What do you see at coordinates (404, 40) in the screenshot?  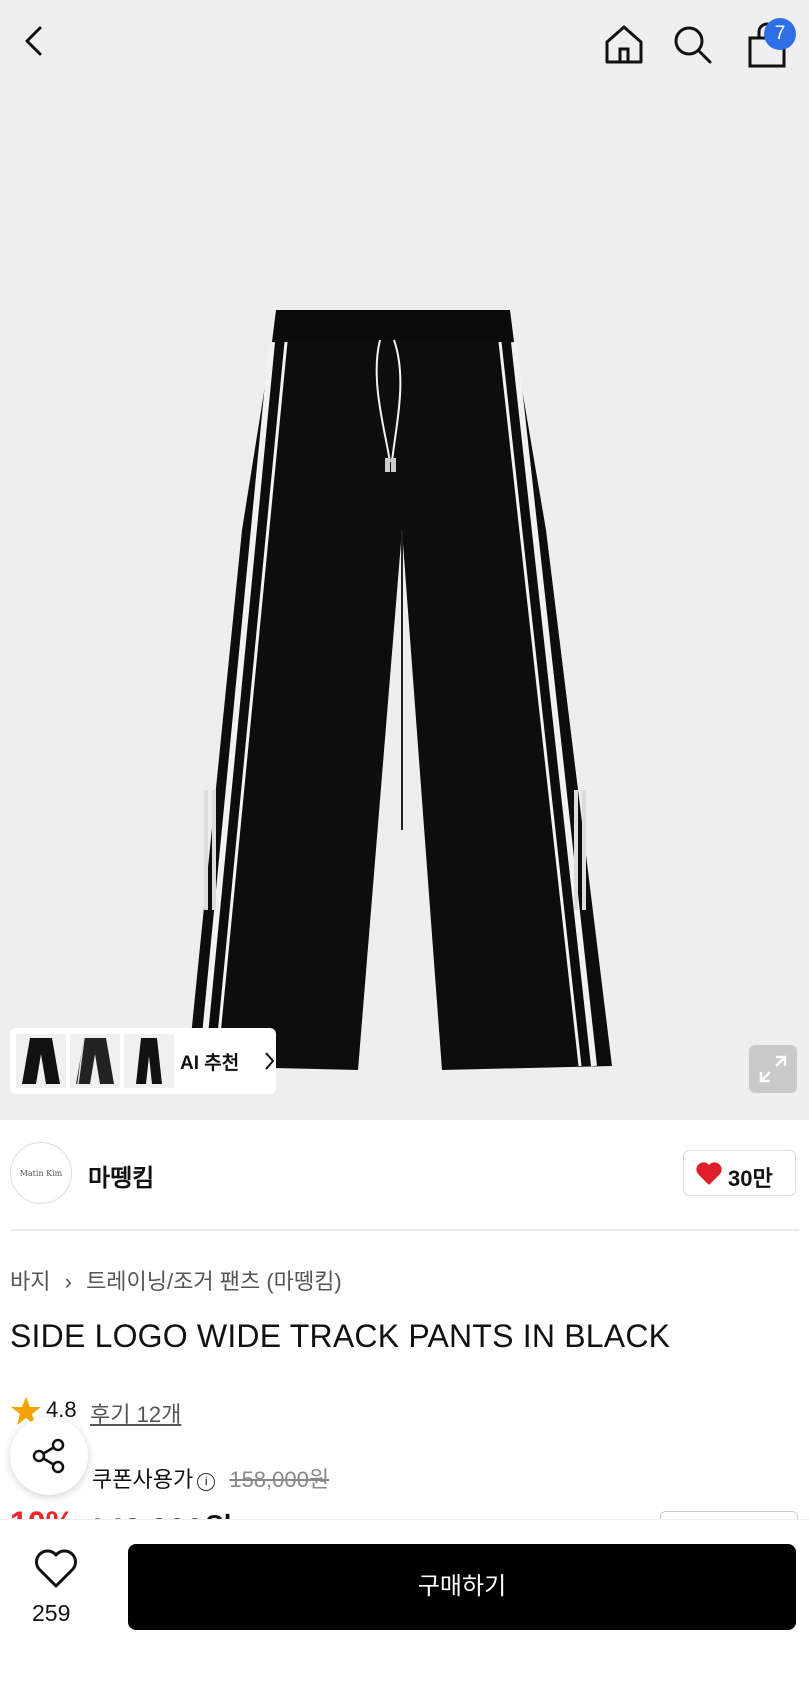 I see `top-nav-bar: 7` at bounding box center [404, 40].